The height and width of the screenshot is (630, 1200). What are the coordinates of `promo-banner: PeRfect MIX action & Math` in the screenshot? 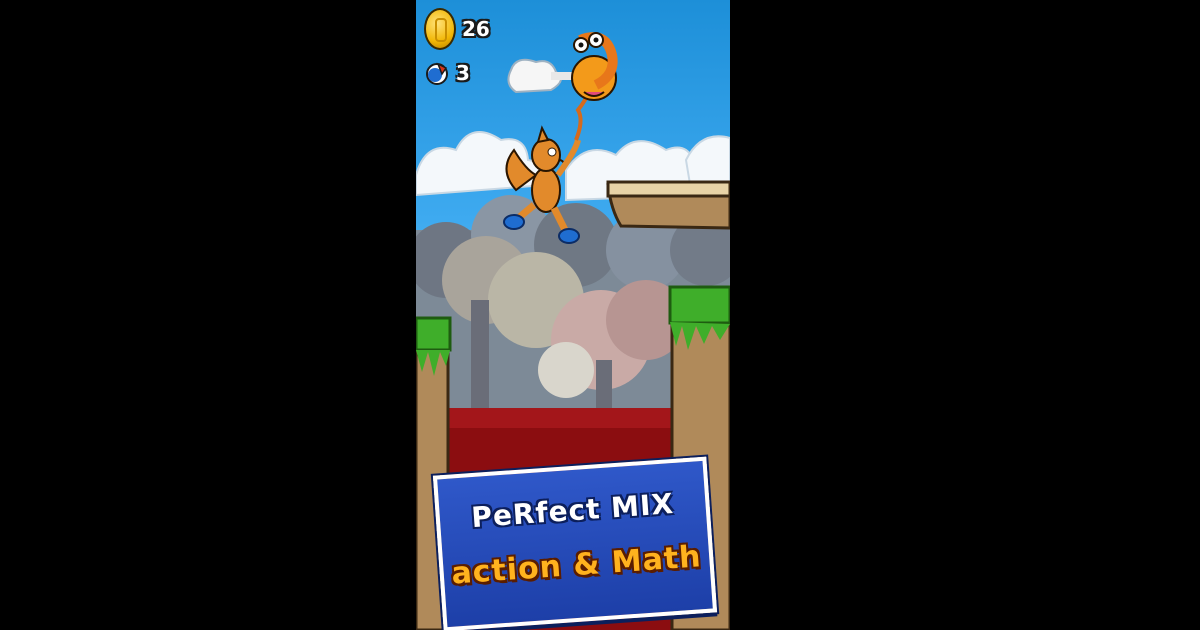 It's located at (575, 543).